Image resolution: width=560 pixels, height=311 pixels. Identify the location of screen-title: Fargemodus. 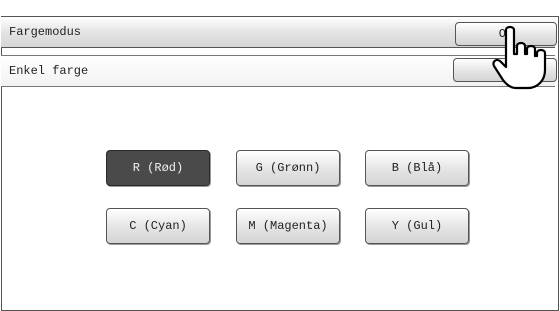
(45, 32).